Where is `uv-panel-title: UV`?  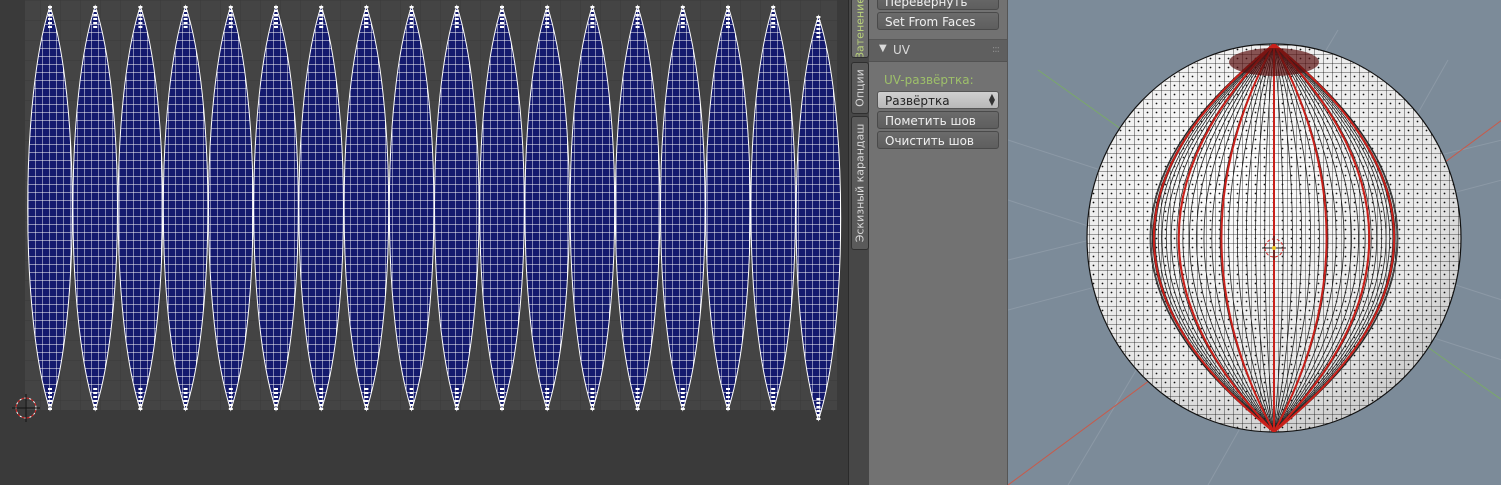
uv-panel-title: UV is located at coordinates (901, 50).